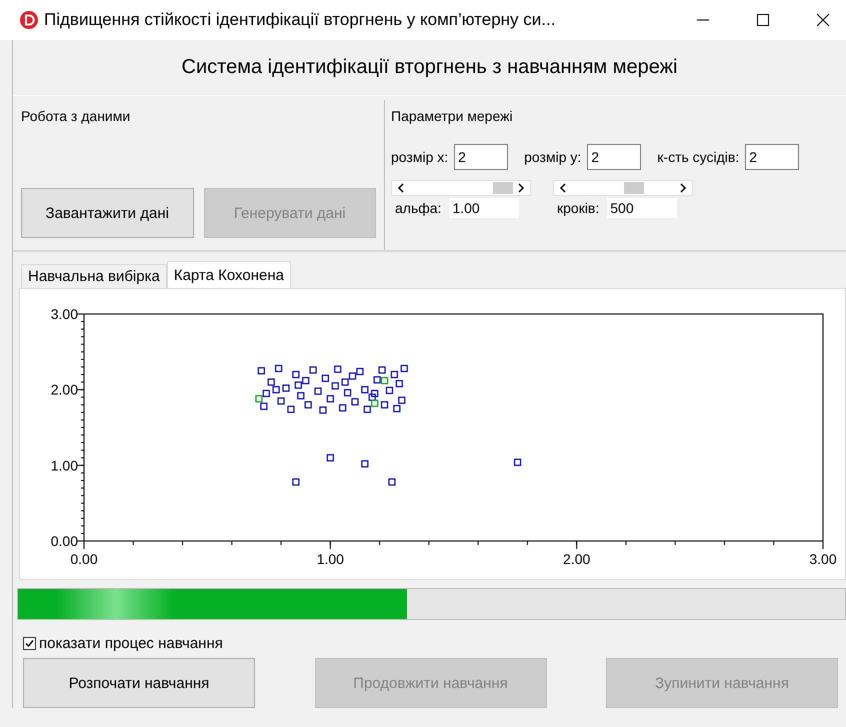 The image size is (846, 727). I want to click on training-button: Розпочати навчання, so click(139, 683).